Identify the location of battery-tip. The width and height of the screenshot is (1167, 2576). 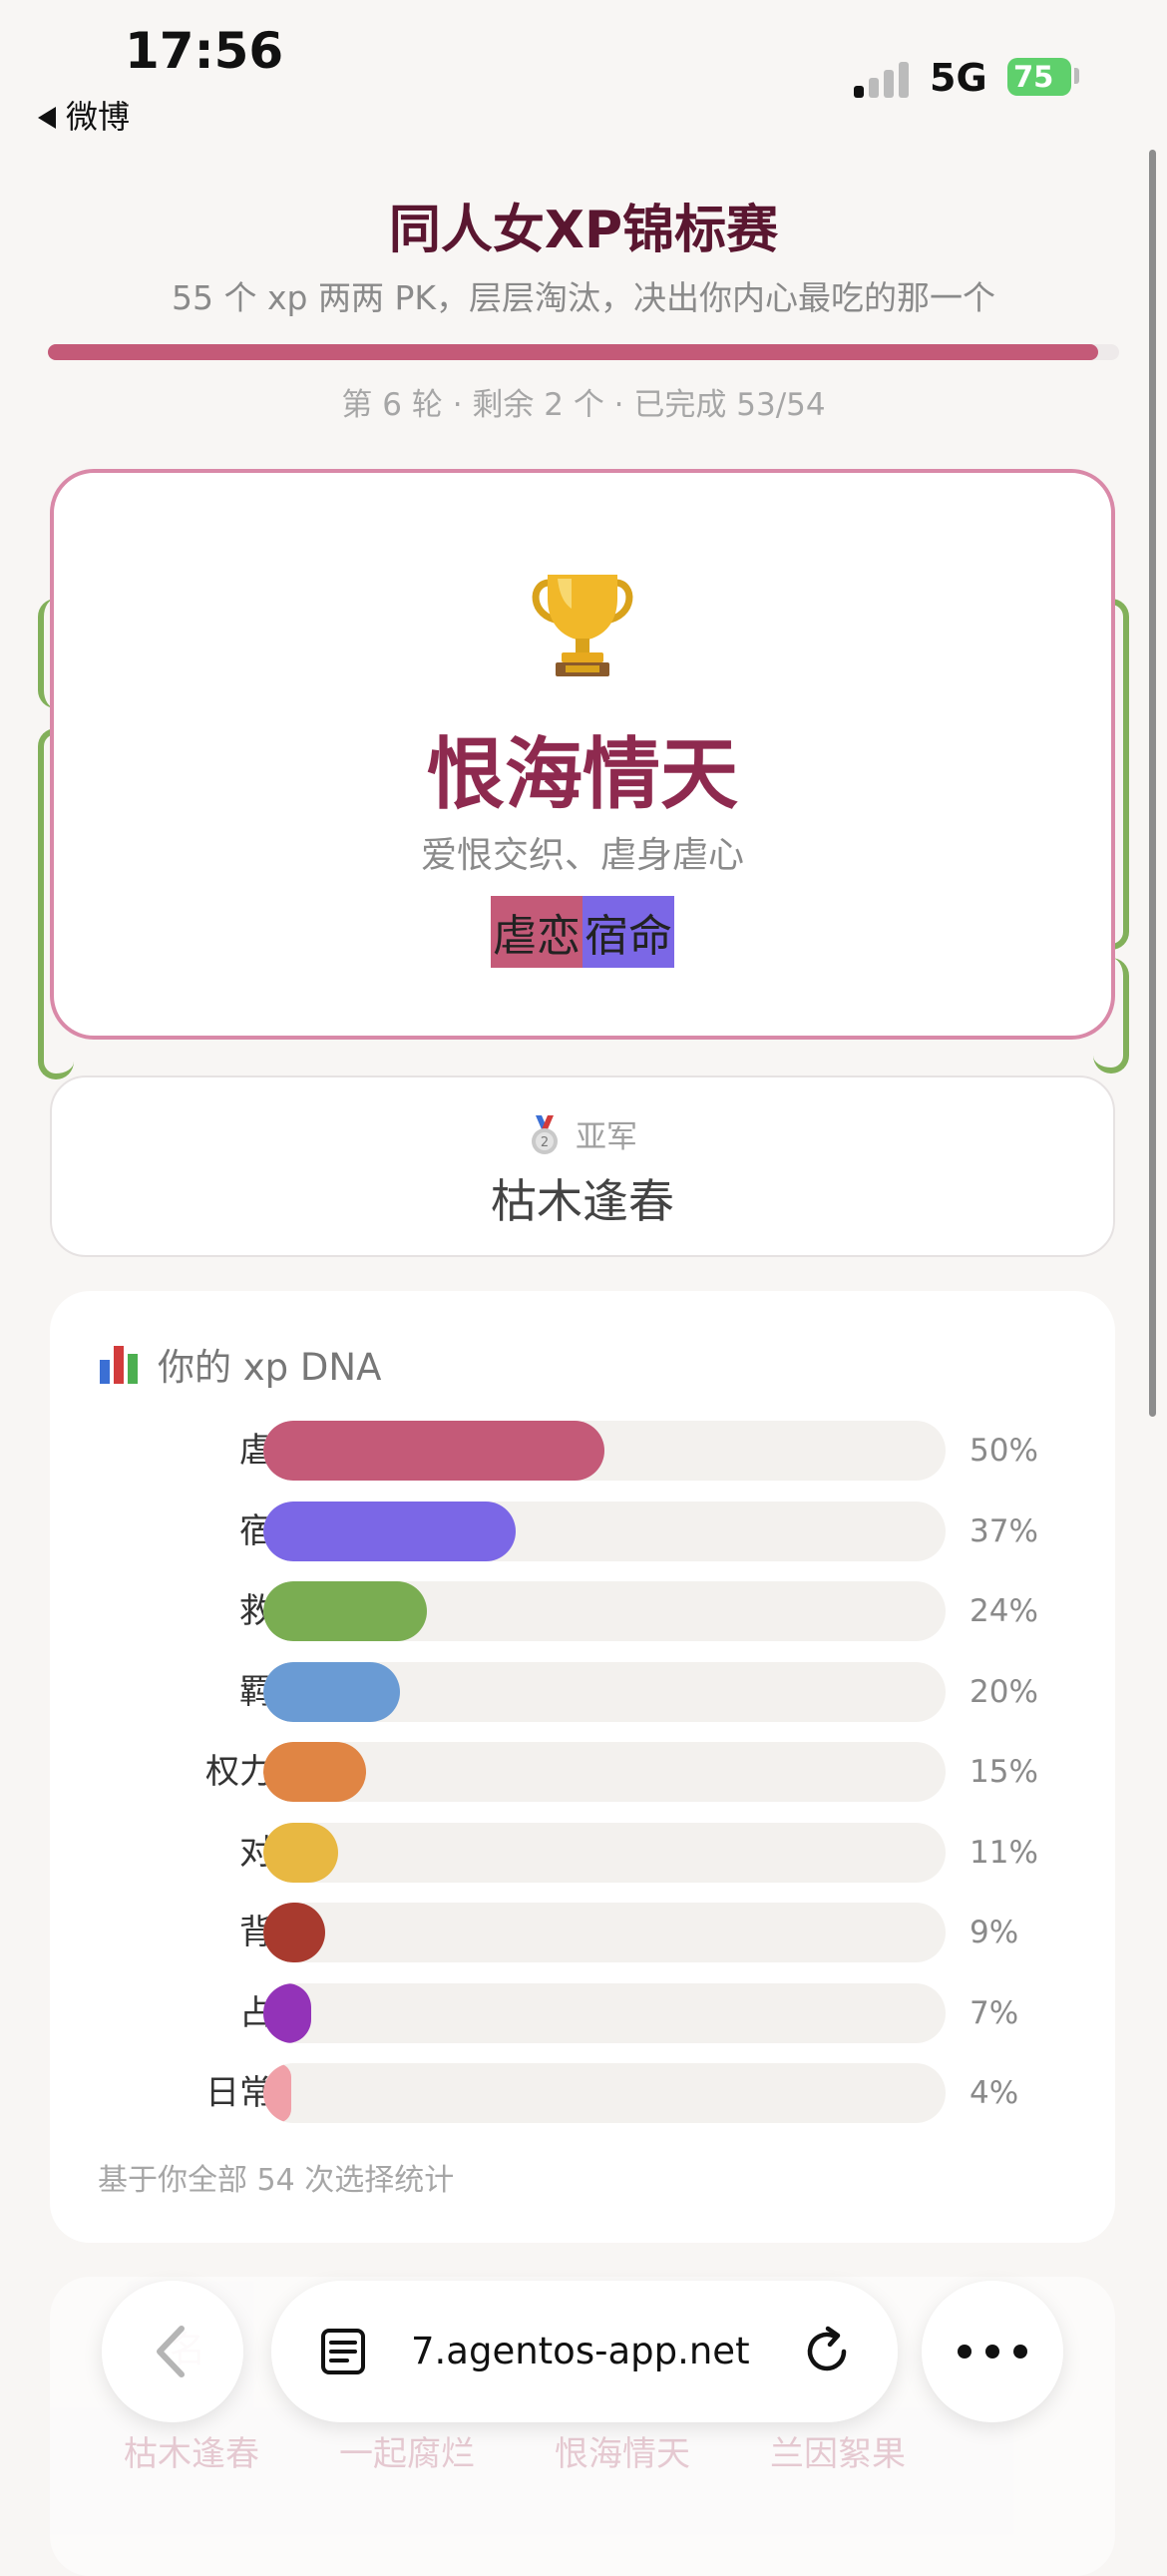
(1076, 76).